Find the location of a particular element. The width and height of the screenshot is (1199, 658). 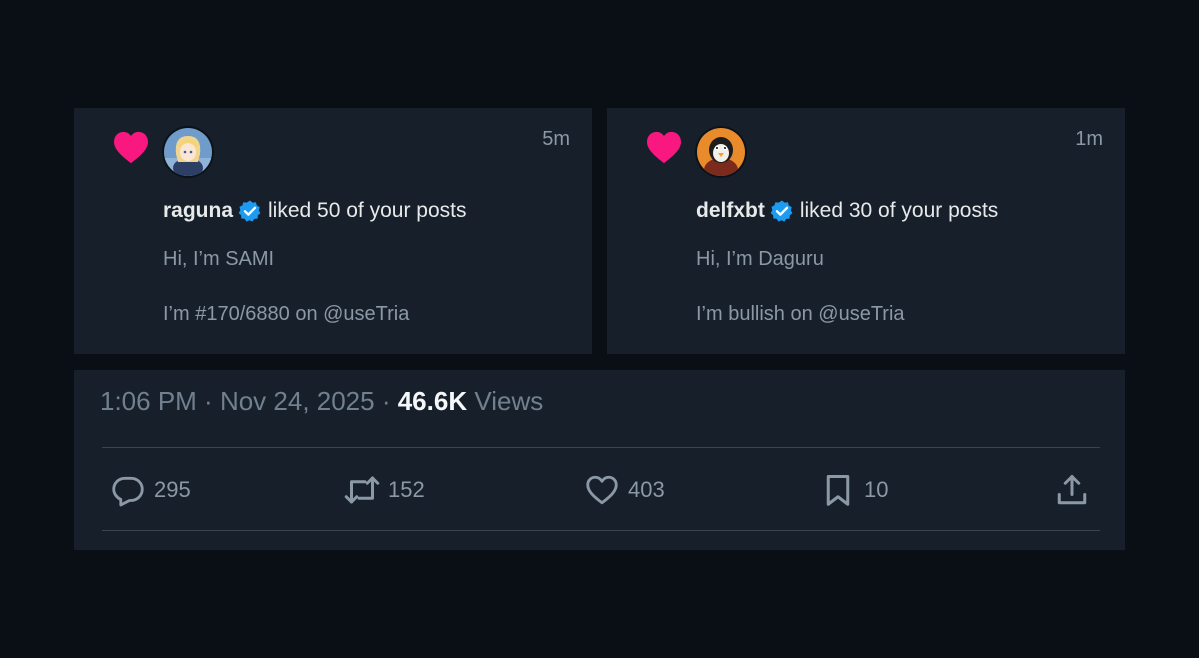

views-count: 46.6K is located at coordinates (432, 401).